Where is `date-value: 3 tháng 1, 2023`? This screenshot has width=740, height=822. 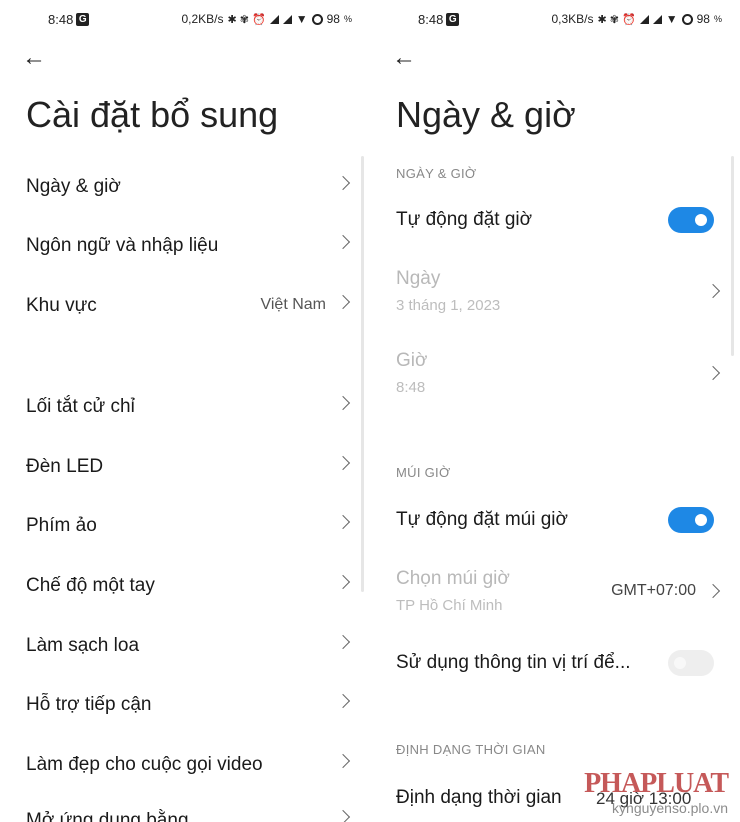
date-value: 3 tháng 1, 2023 is located at coordinates (448, 305).